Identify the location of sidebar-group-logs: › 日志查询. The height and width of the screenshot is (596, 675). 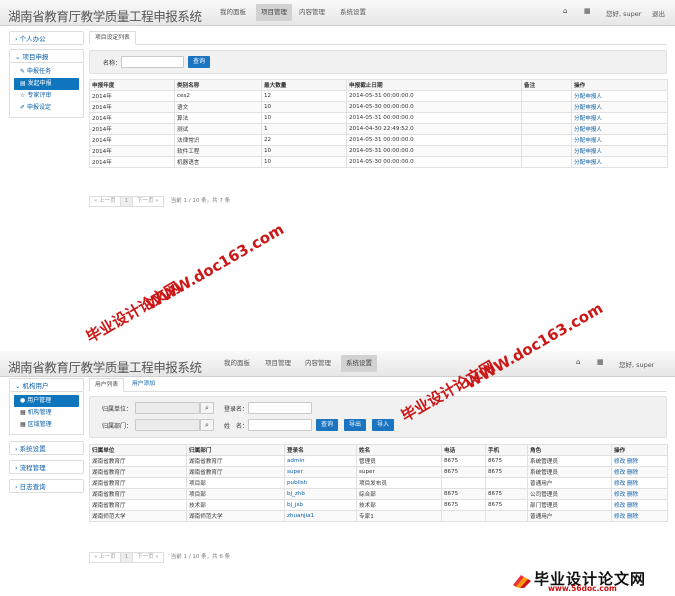
(46, 486).